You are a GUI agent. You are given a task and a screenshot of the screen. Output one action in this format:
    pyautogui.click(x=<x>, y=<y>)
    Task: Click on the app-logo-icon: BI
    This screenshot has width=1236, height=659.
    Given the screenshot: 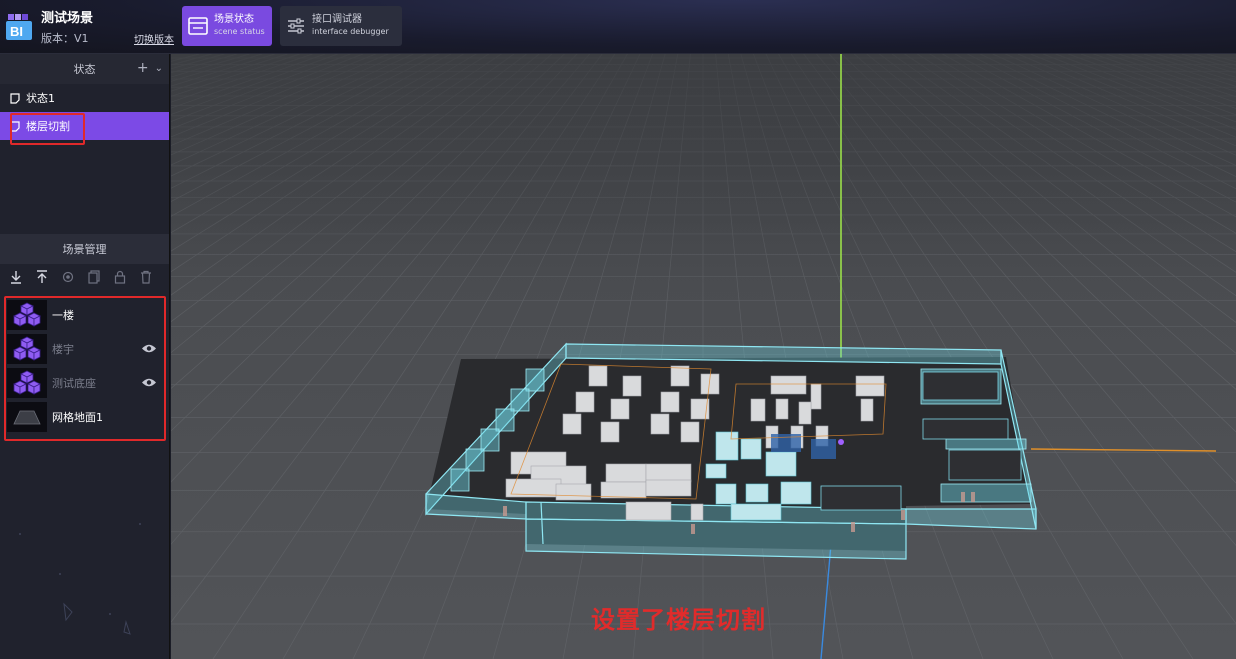 What is the action you would take?
    pyautogui.click(x=19, y=27)
    